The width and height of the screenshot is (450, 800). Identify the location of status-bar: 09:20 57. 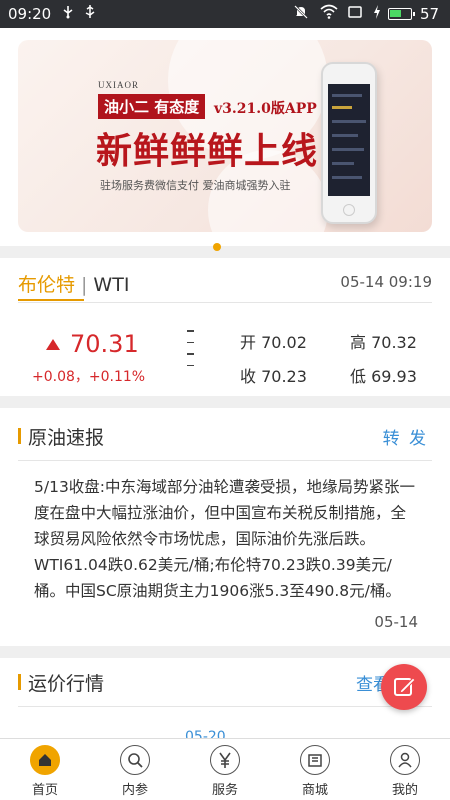
(225, 14).